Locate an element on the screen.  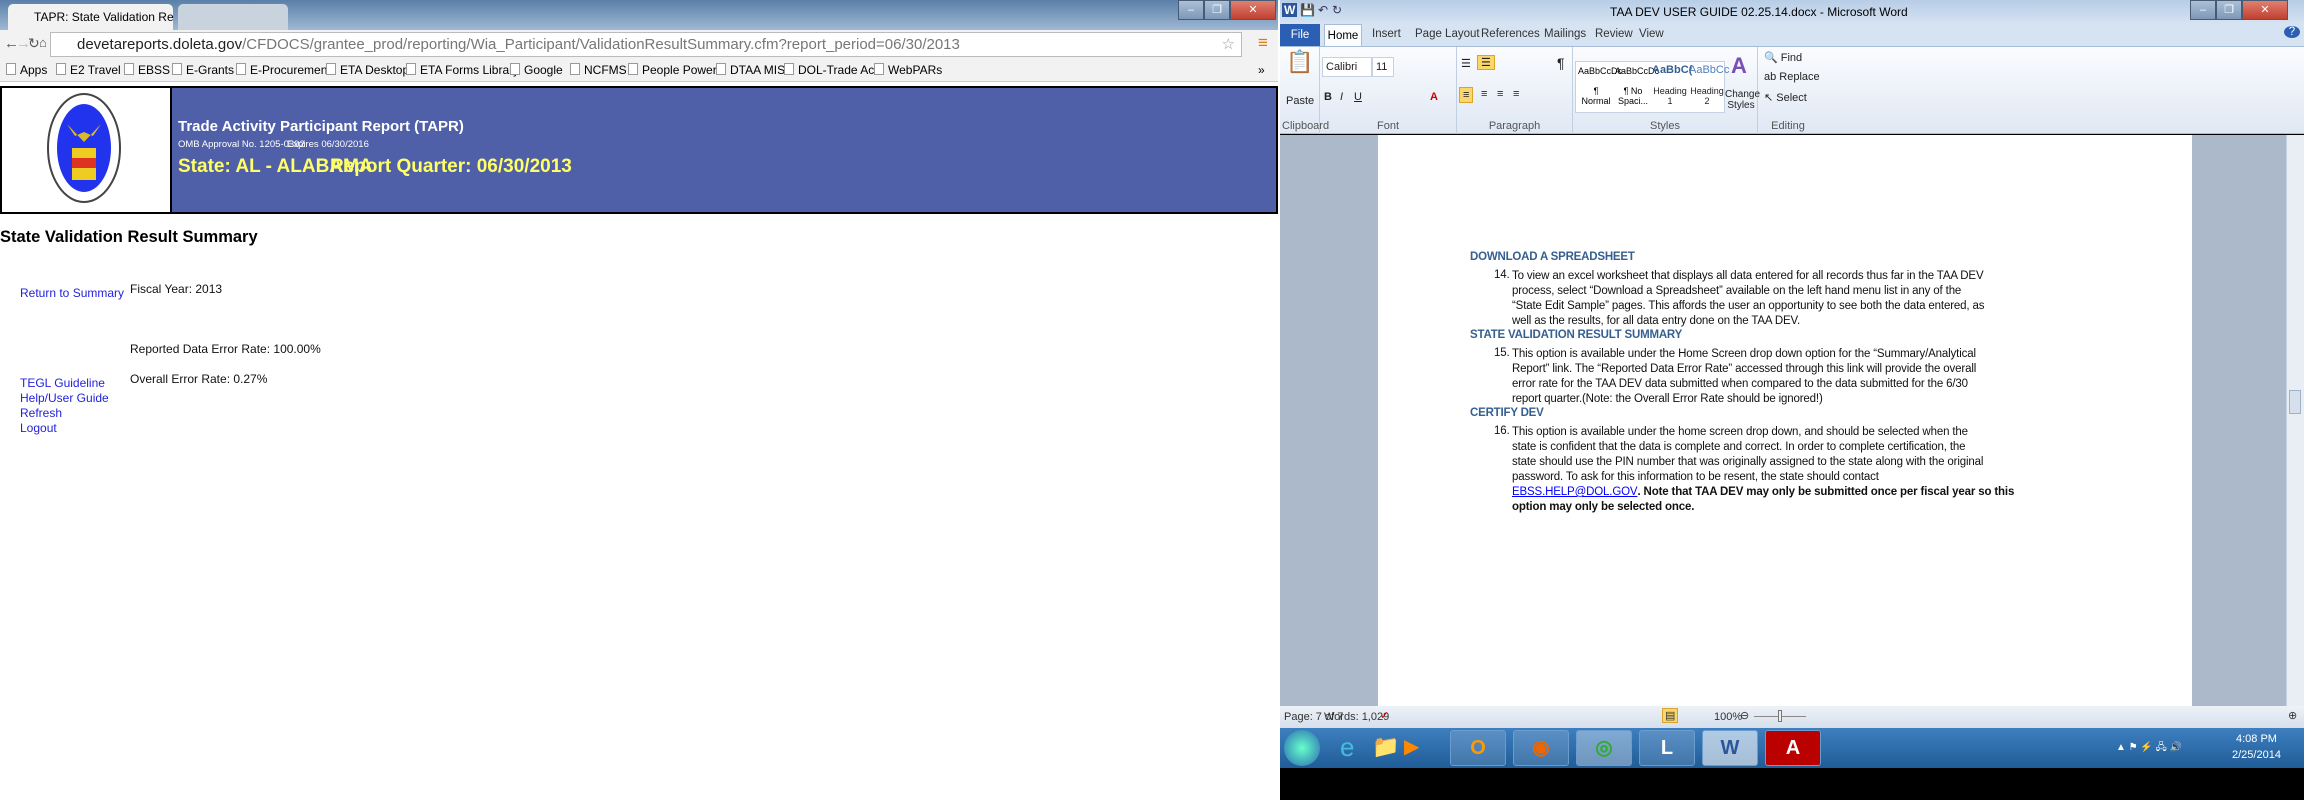
explorer-icon: 📁 is located at coordinates (1385, 747).